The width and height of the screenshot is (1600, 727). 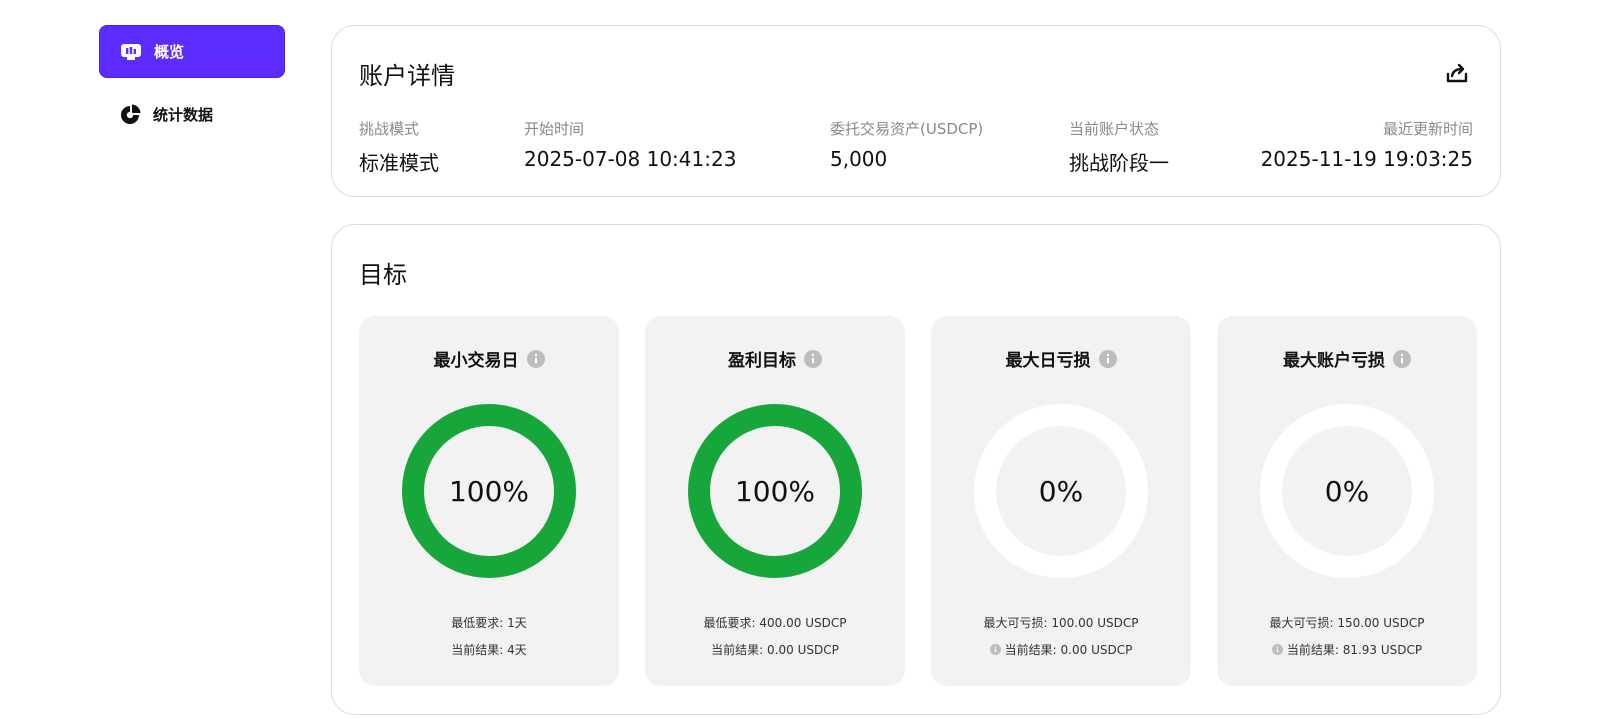 What do you see at coordinates (399, 163) in the screenshot?
I see `field-value: 标准模式` at bounding box center [399, 163].